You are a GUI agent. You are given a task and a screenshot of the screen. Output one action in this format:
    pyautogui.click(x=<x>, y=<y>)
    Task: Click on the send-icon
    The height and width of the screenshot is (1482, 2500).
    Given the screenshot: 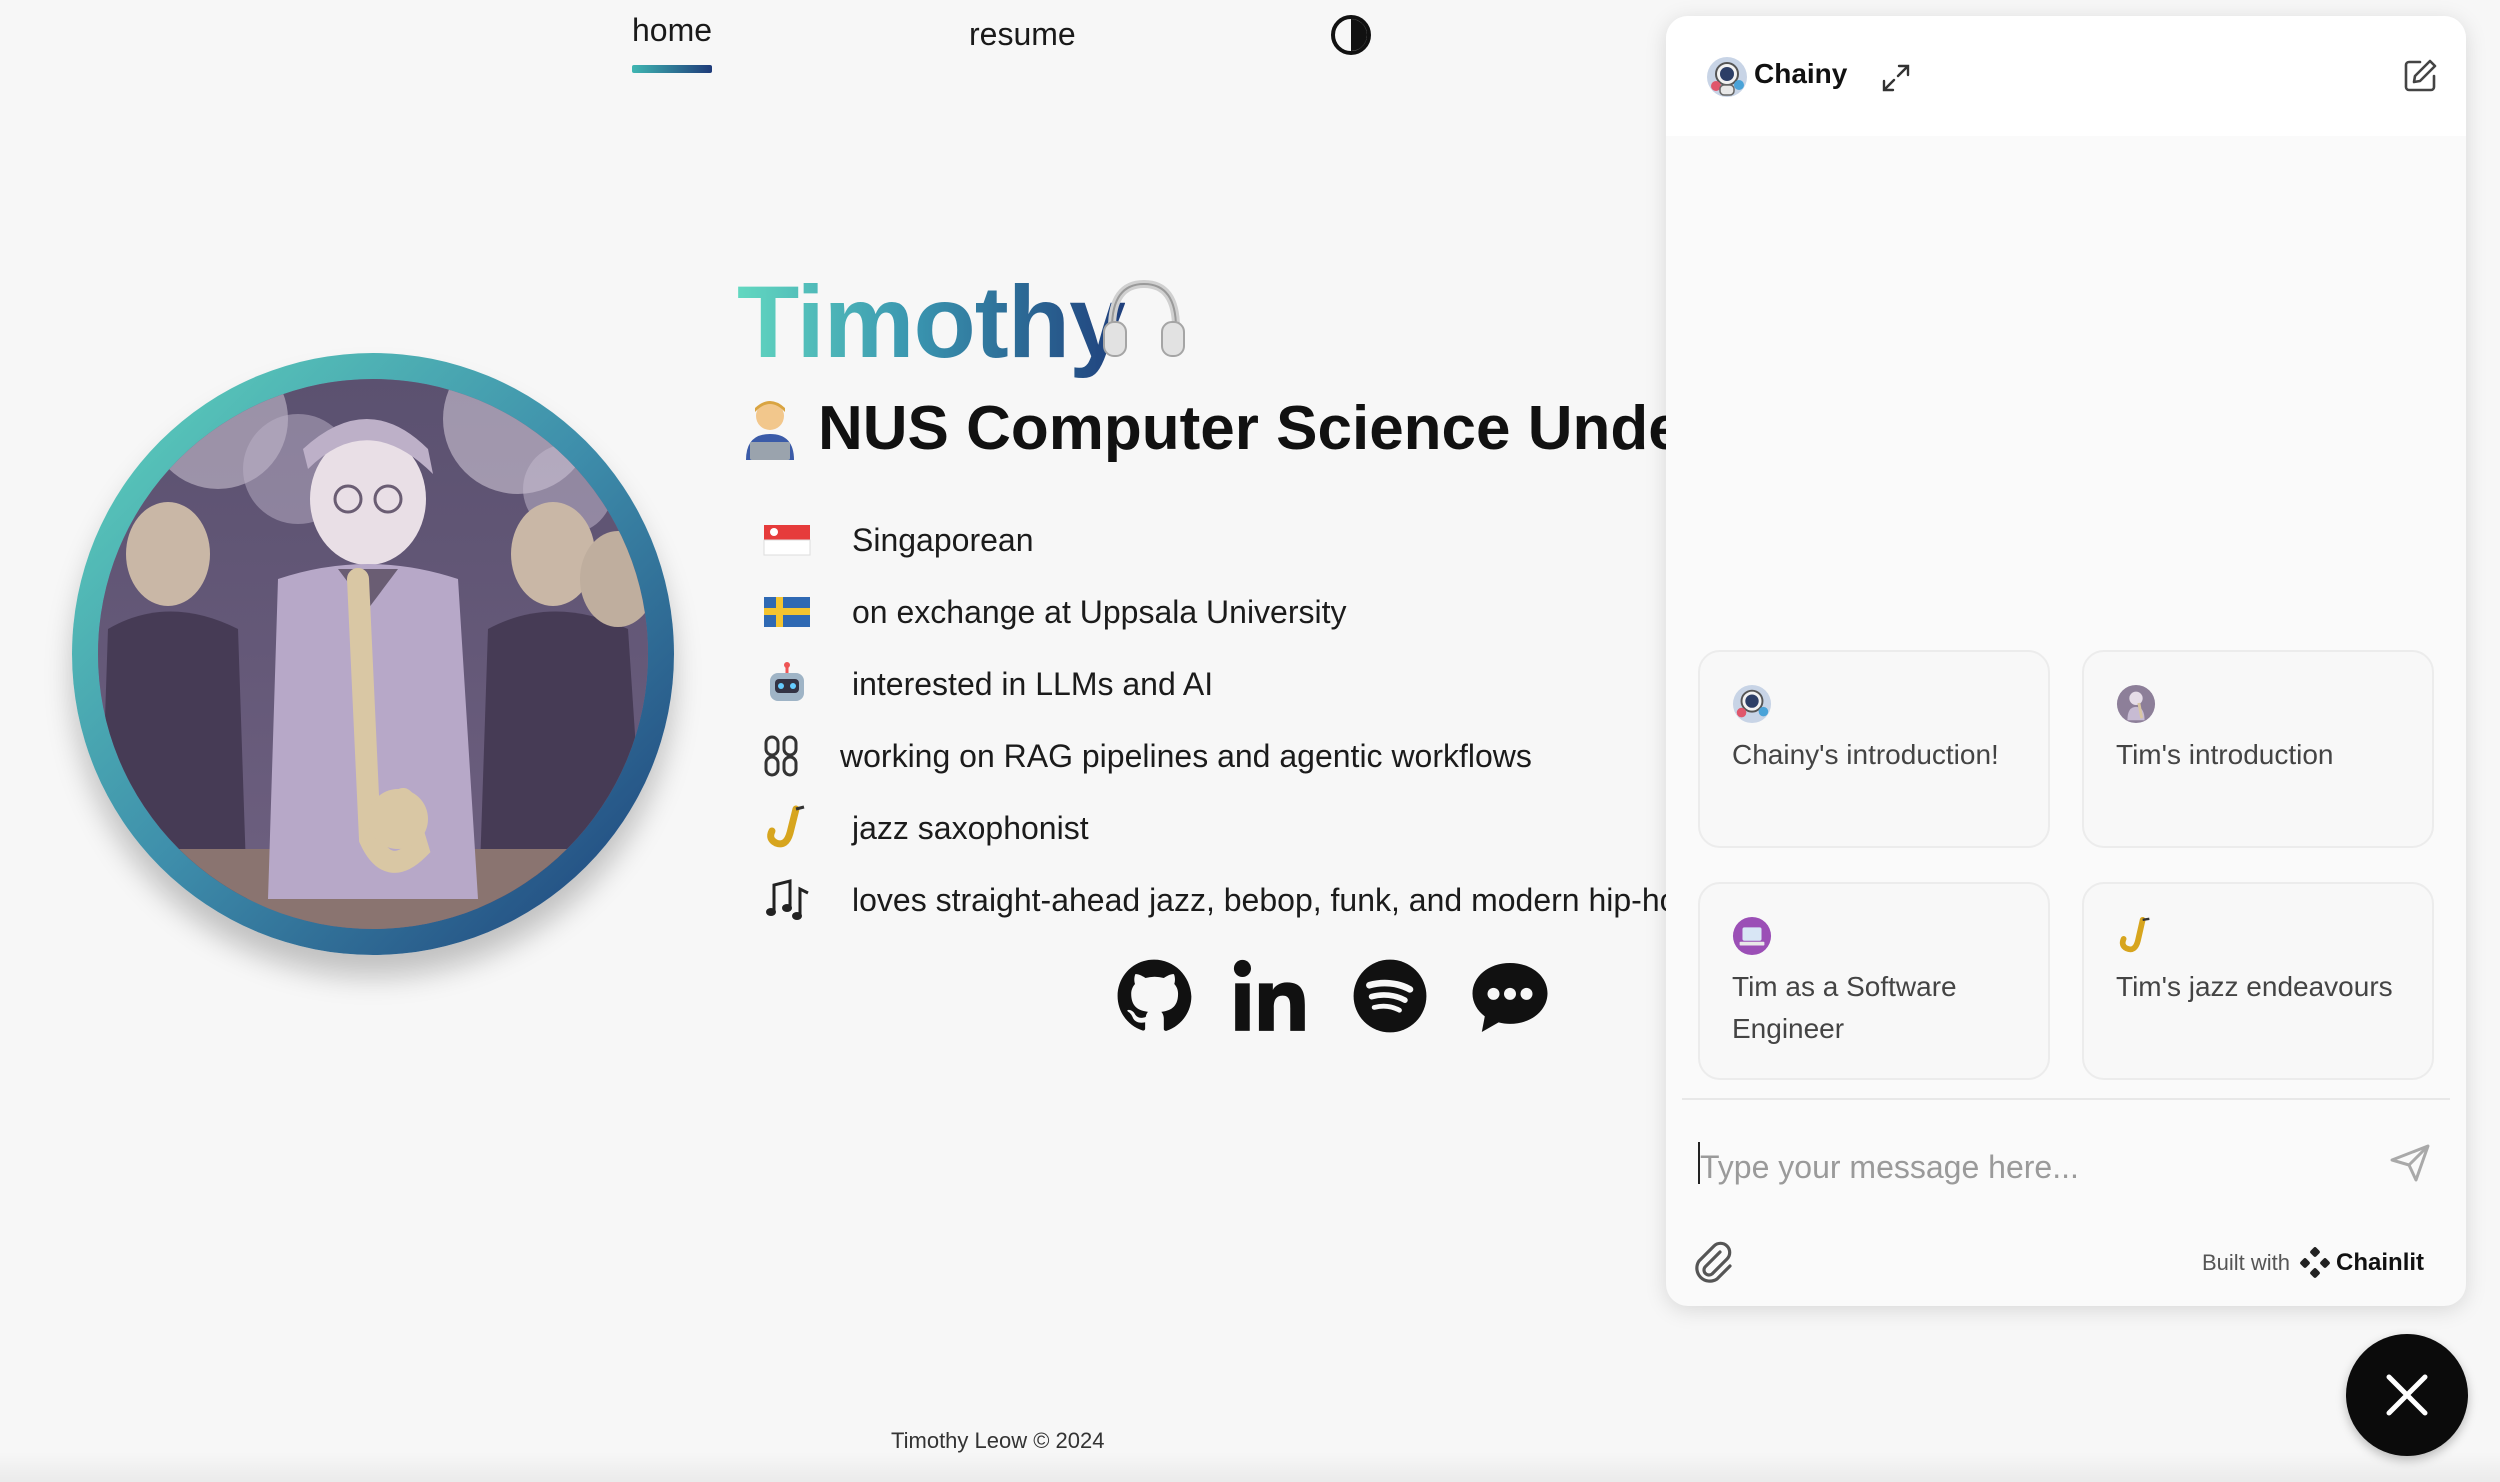 What is the action you would take?
    pyautogui.click(x=2410, y=1162)
    